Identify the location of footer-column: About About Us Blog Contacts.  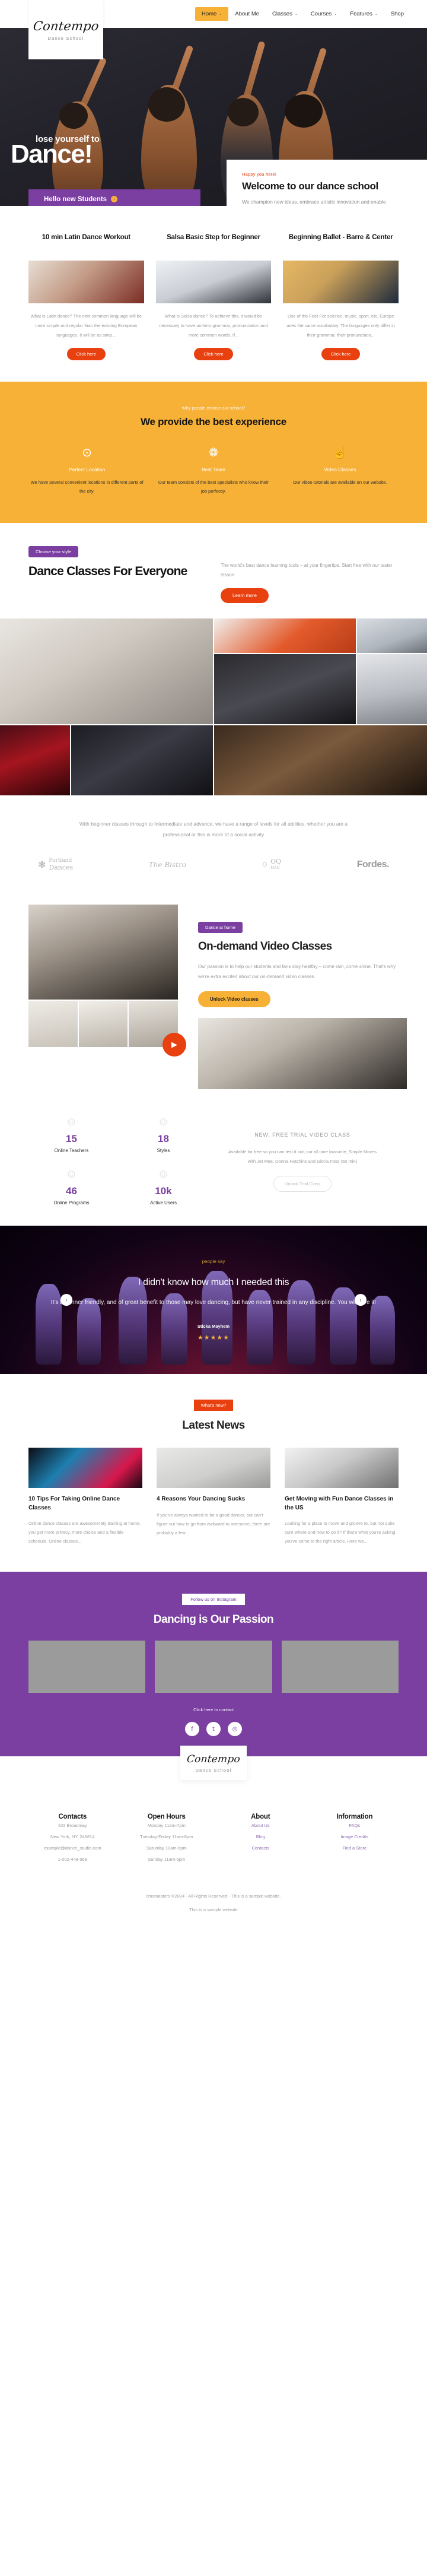
(260, 1839).